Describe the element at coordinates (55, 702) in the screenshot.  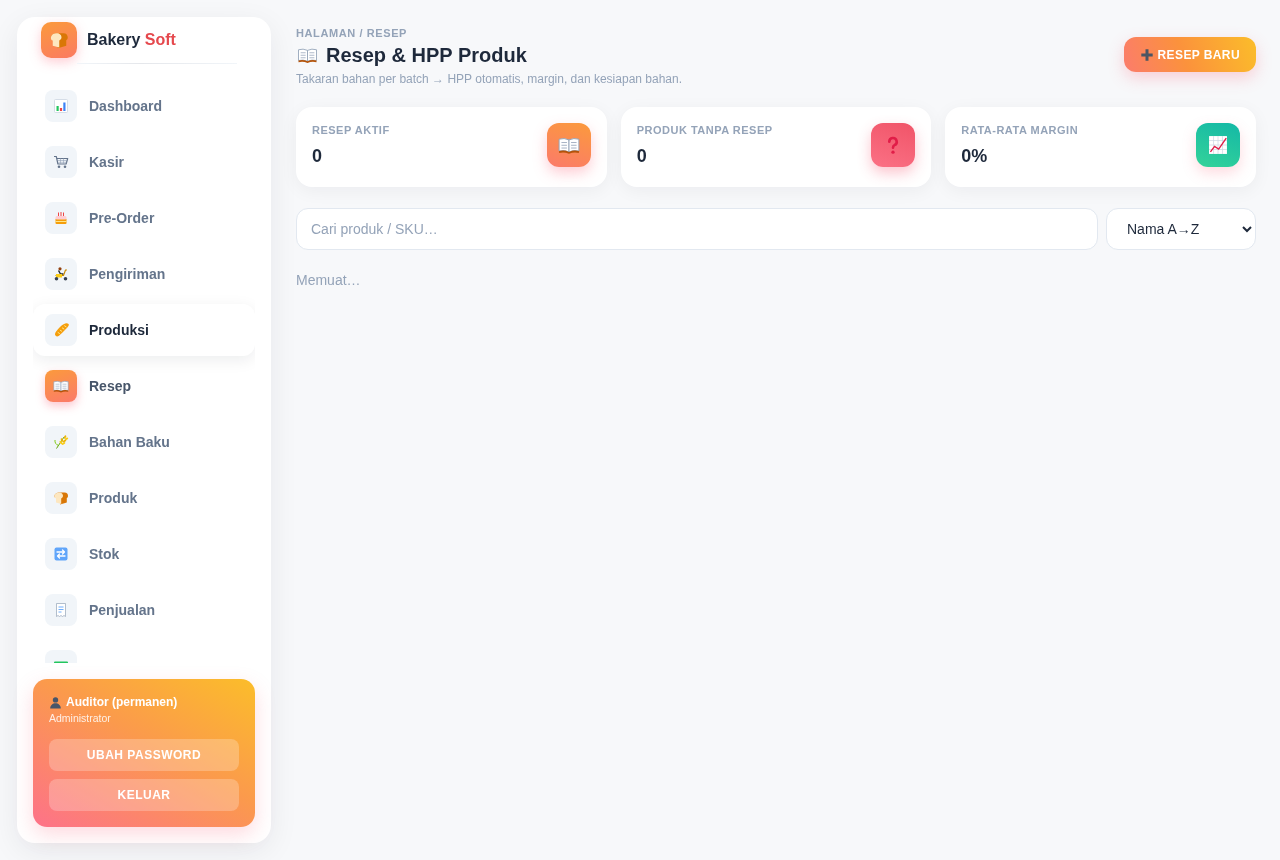
I see `user-icon` at that location.